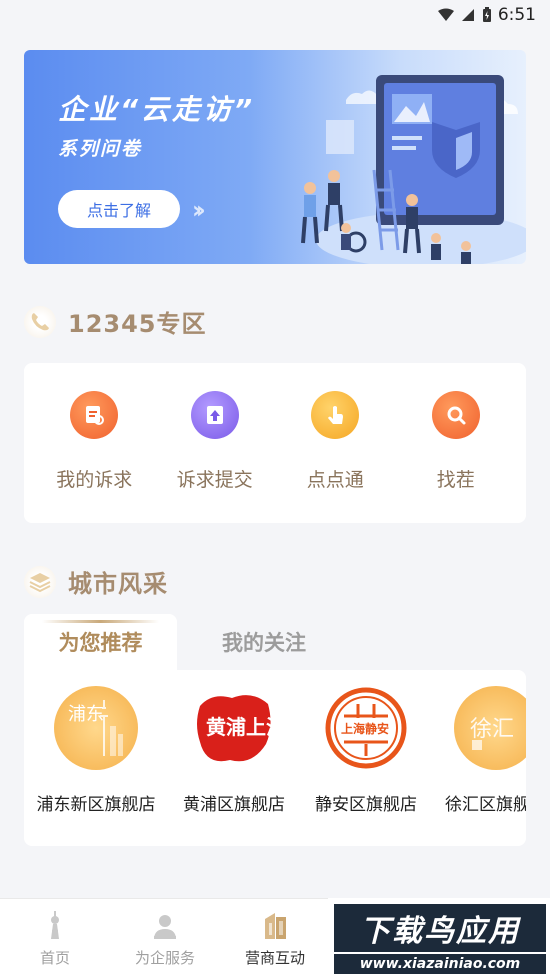 The width and height of the screenshot is (550, 978). I want to click on tab-recommended: 为您推荐, so click(100, 642).